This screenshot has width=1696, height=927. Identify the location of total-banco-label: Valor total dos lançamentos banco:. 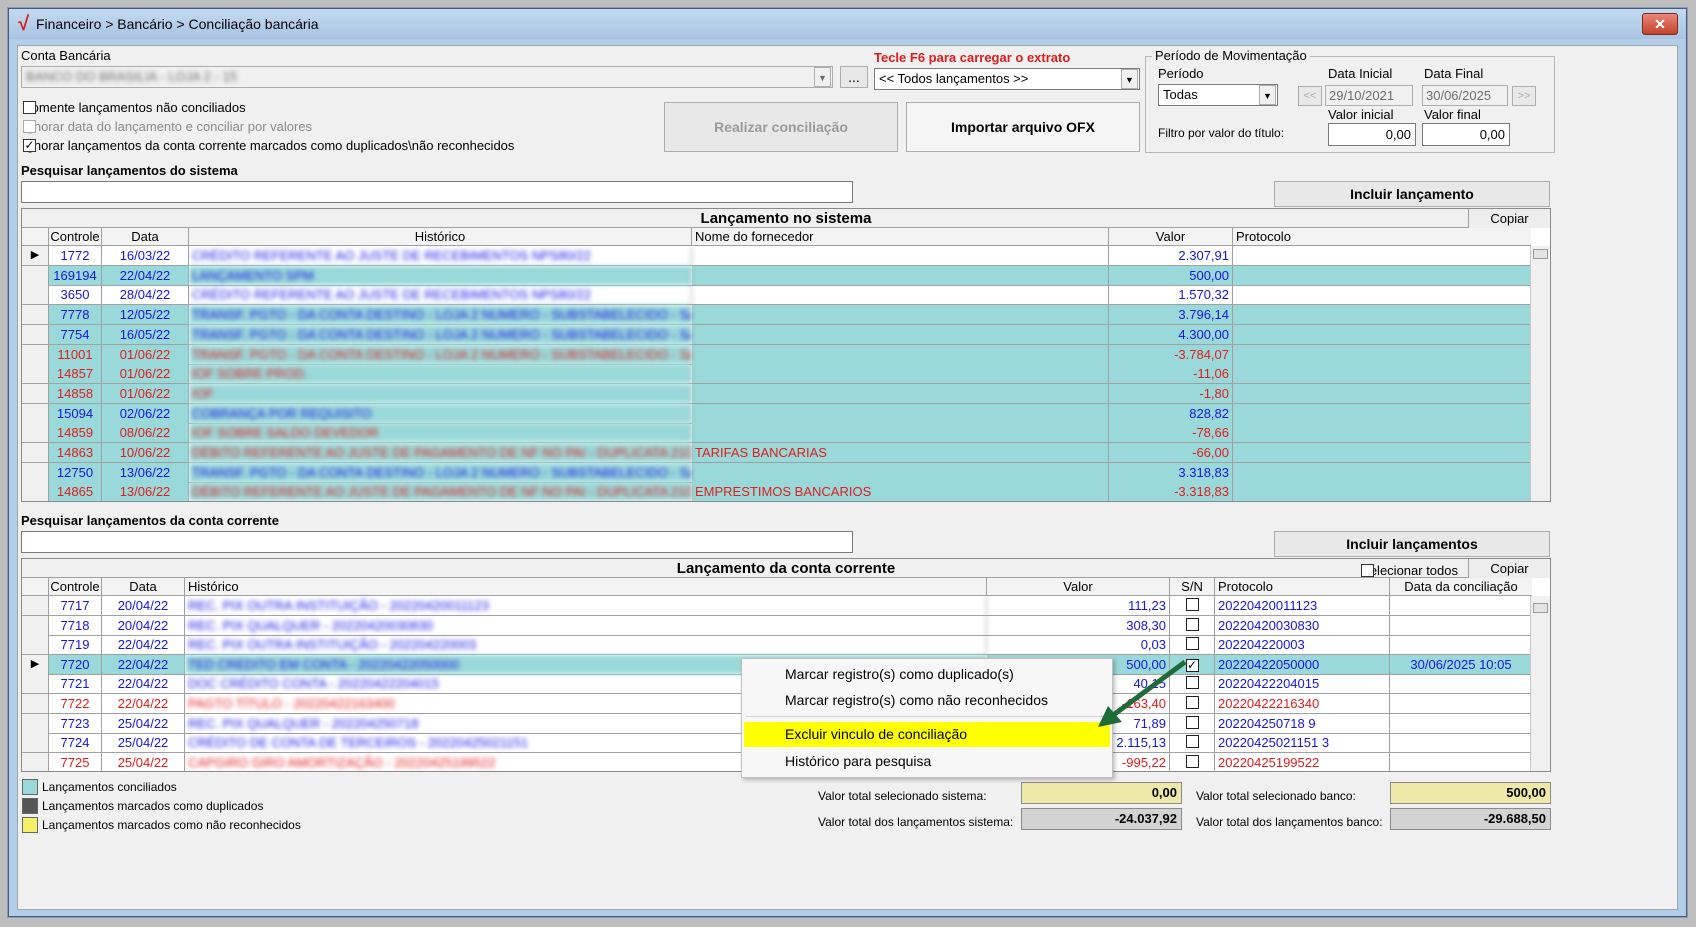
(1289, 822).